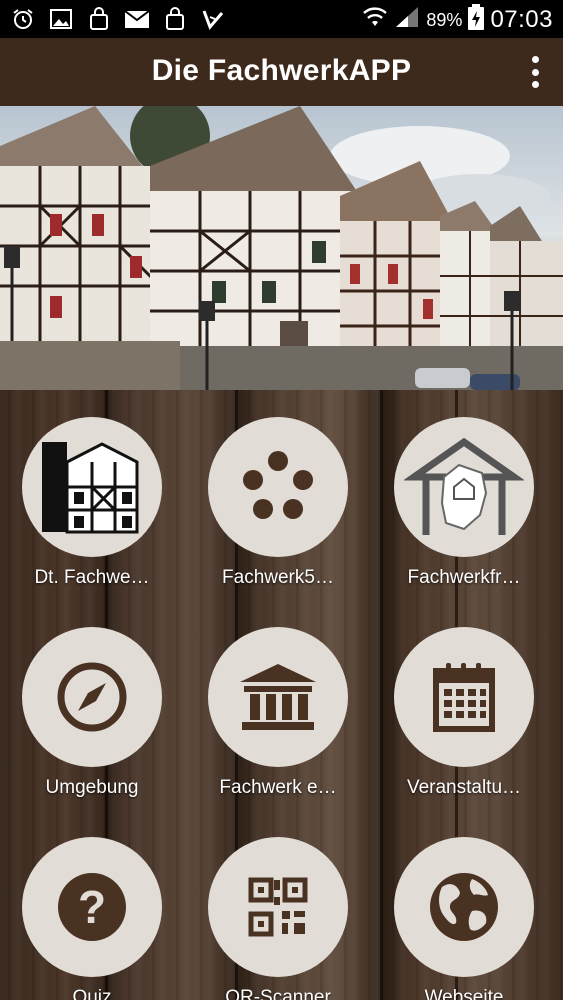 Image resolution: width=563 pixels, height=1000 pixels. I want to click on globe-icon, so click(464, 907).